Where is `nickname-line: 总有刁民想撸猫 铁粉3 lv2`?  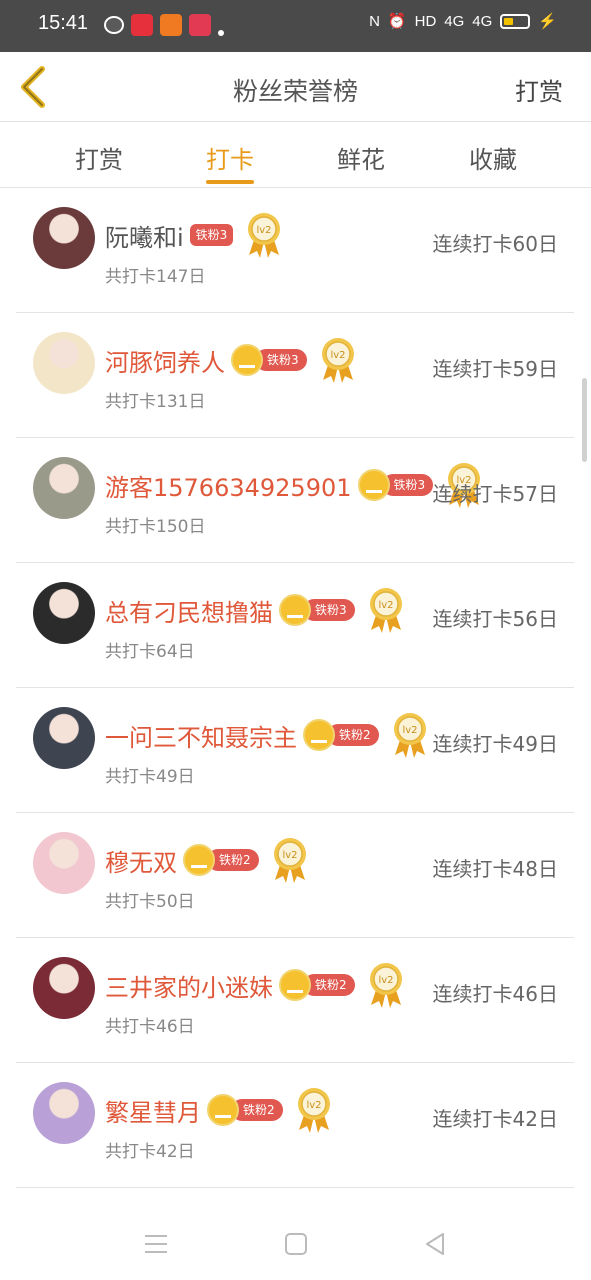
nickname-line: 总有刁民想撸猫 铁粉3 lv2 is located at coordinates (255, 610).